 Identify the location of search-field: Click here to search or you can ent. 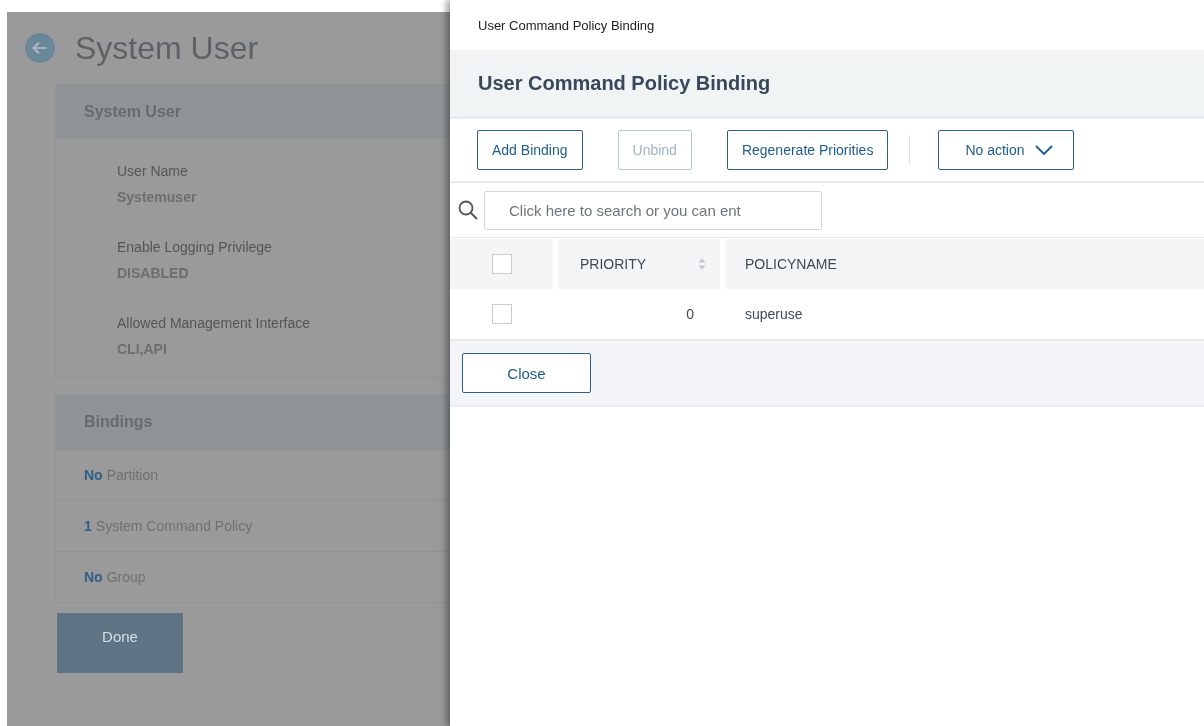
(653, 210).